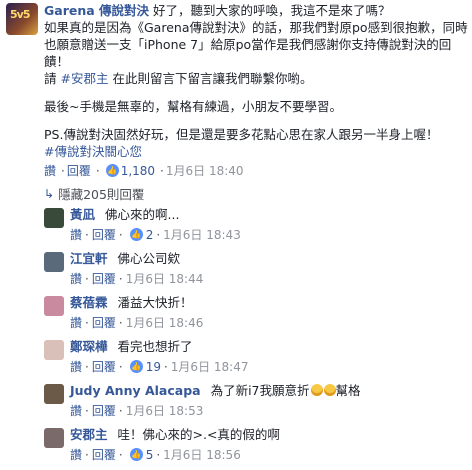 The image size is (472, 470). What do you see at coordinates (202, 454) in the screenshot?
I see `timestamp: 1月6日 18:56` at bounding box center [202, 454].